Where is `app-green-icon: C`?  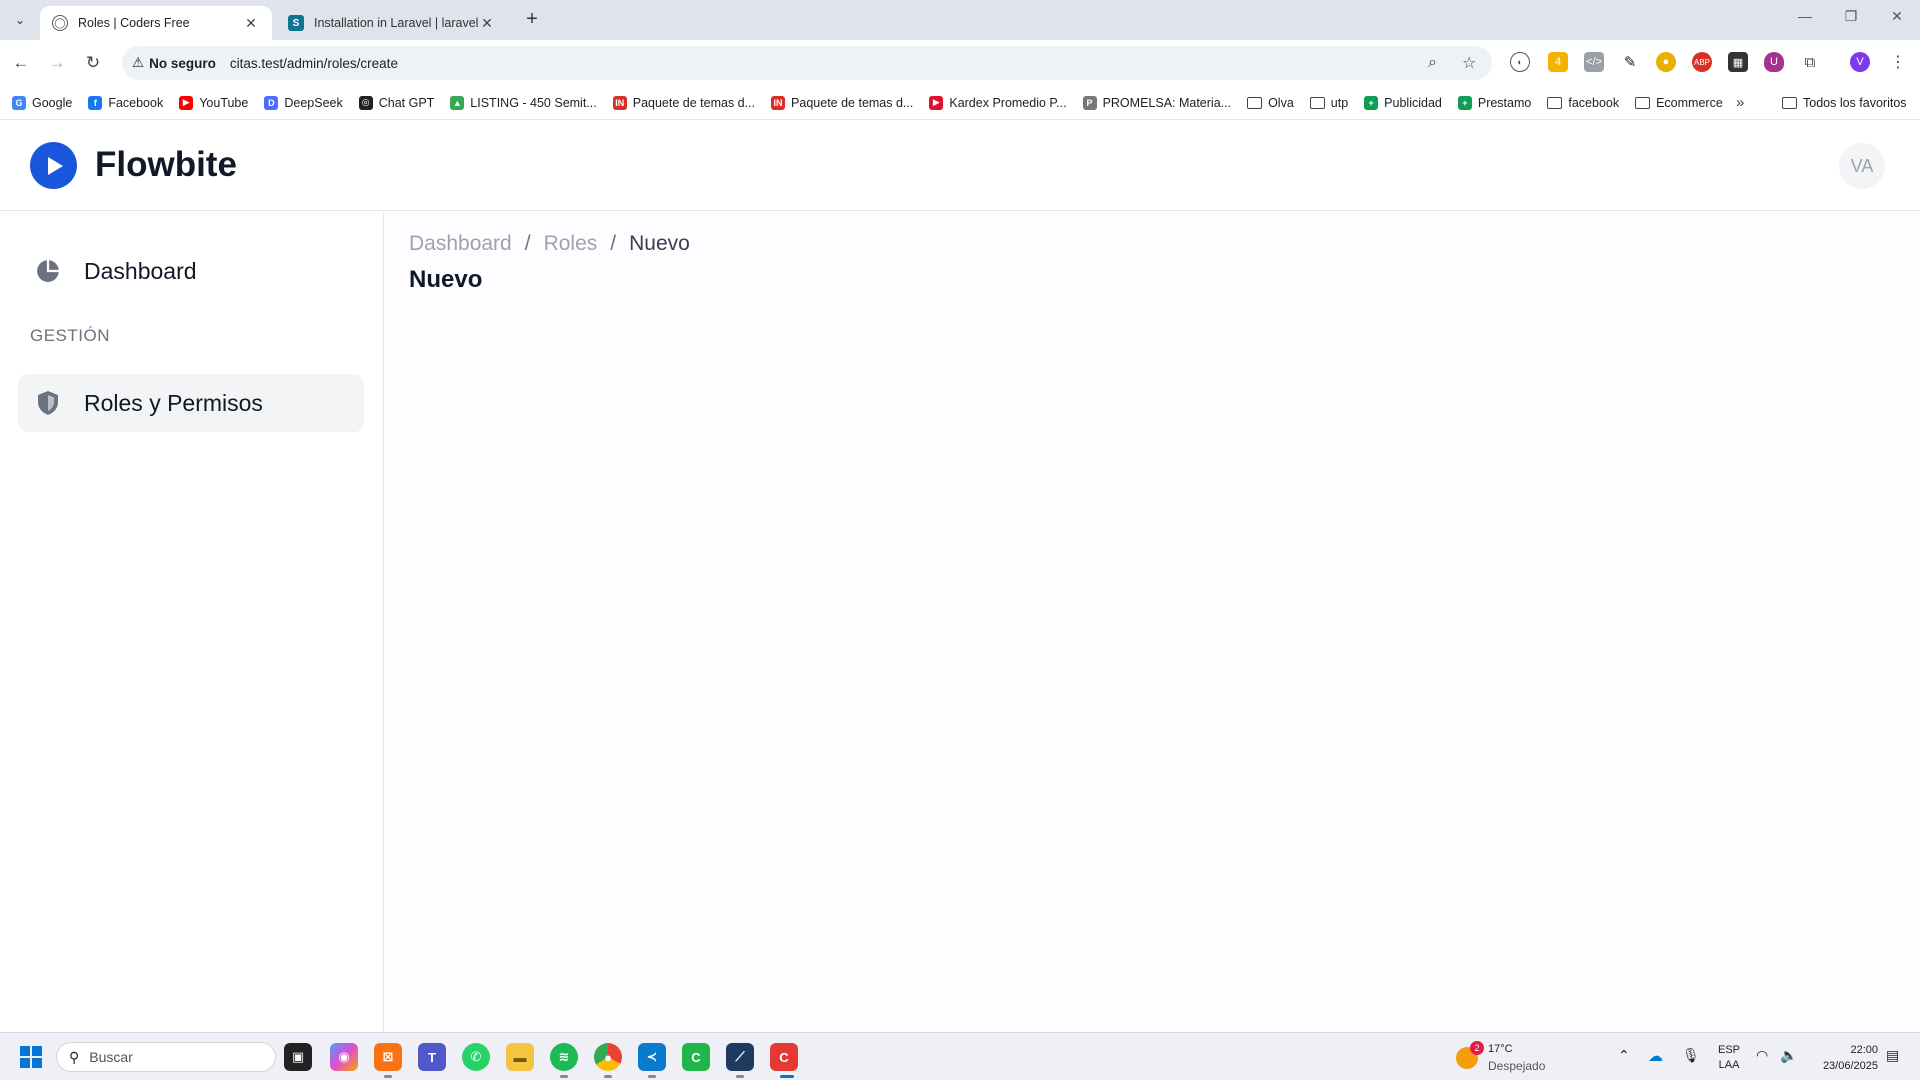
app-green-icon: C is located at coordinates (696, 1057).